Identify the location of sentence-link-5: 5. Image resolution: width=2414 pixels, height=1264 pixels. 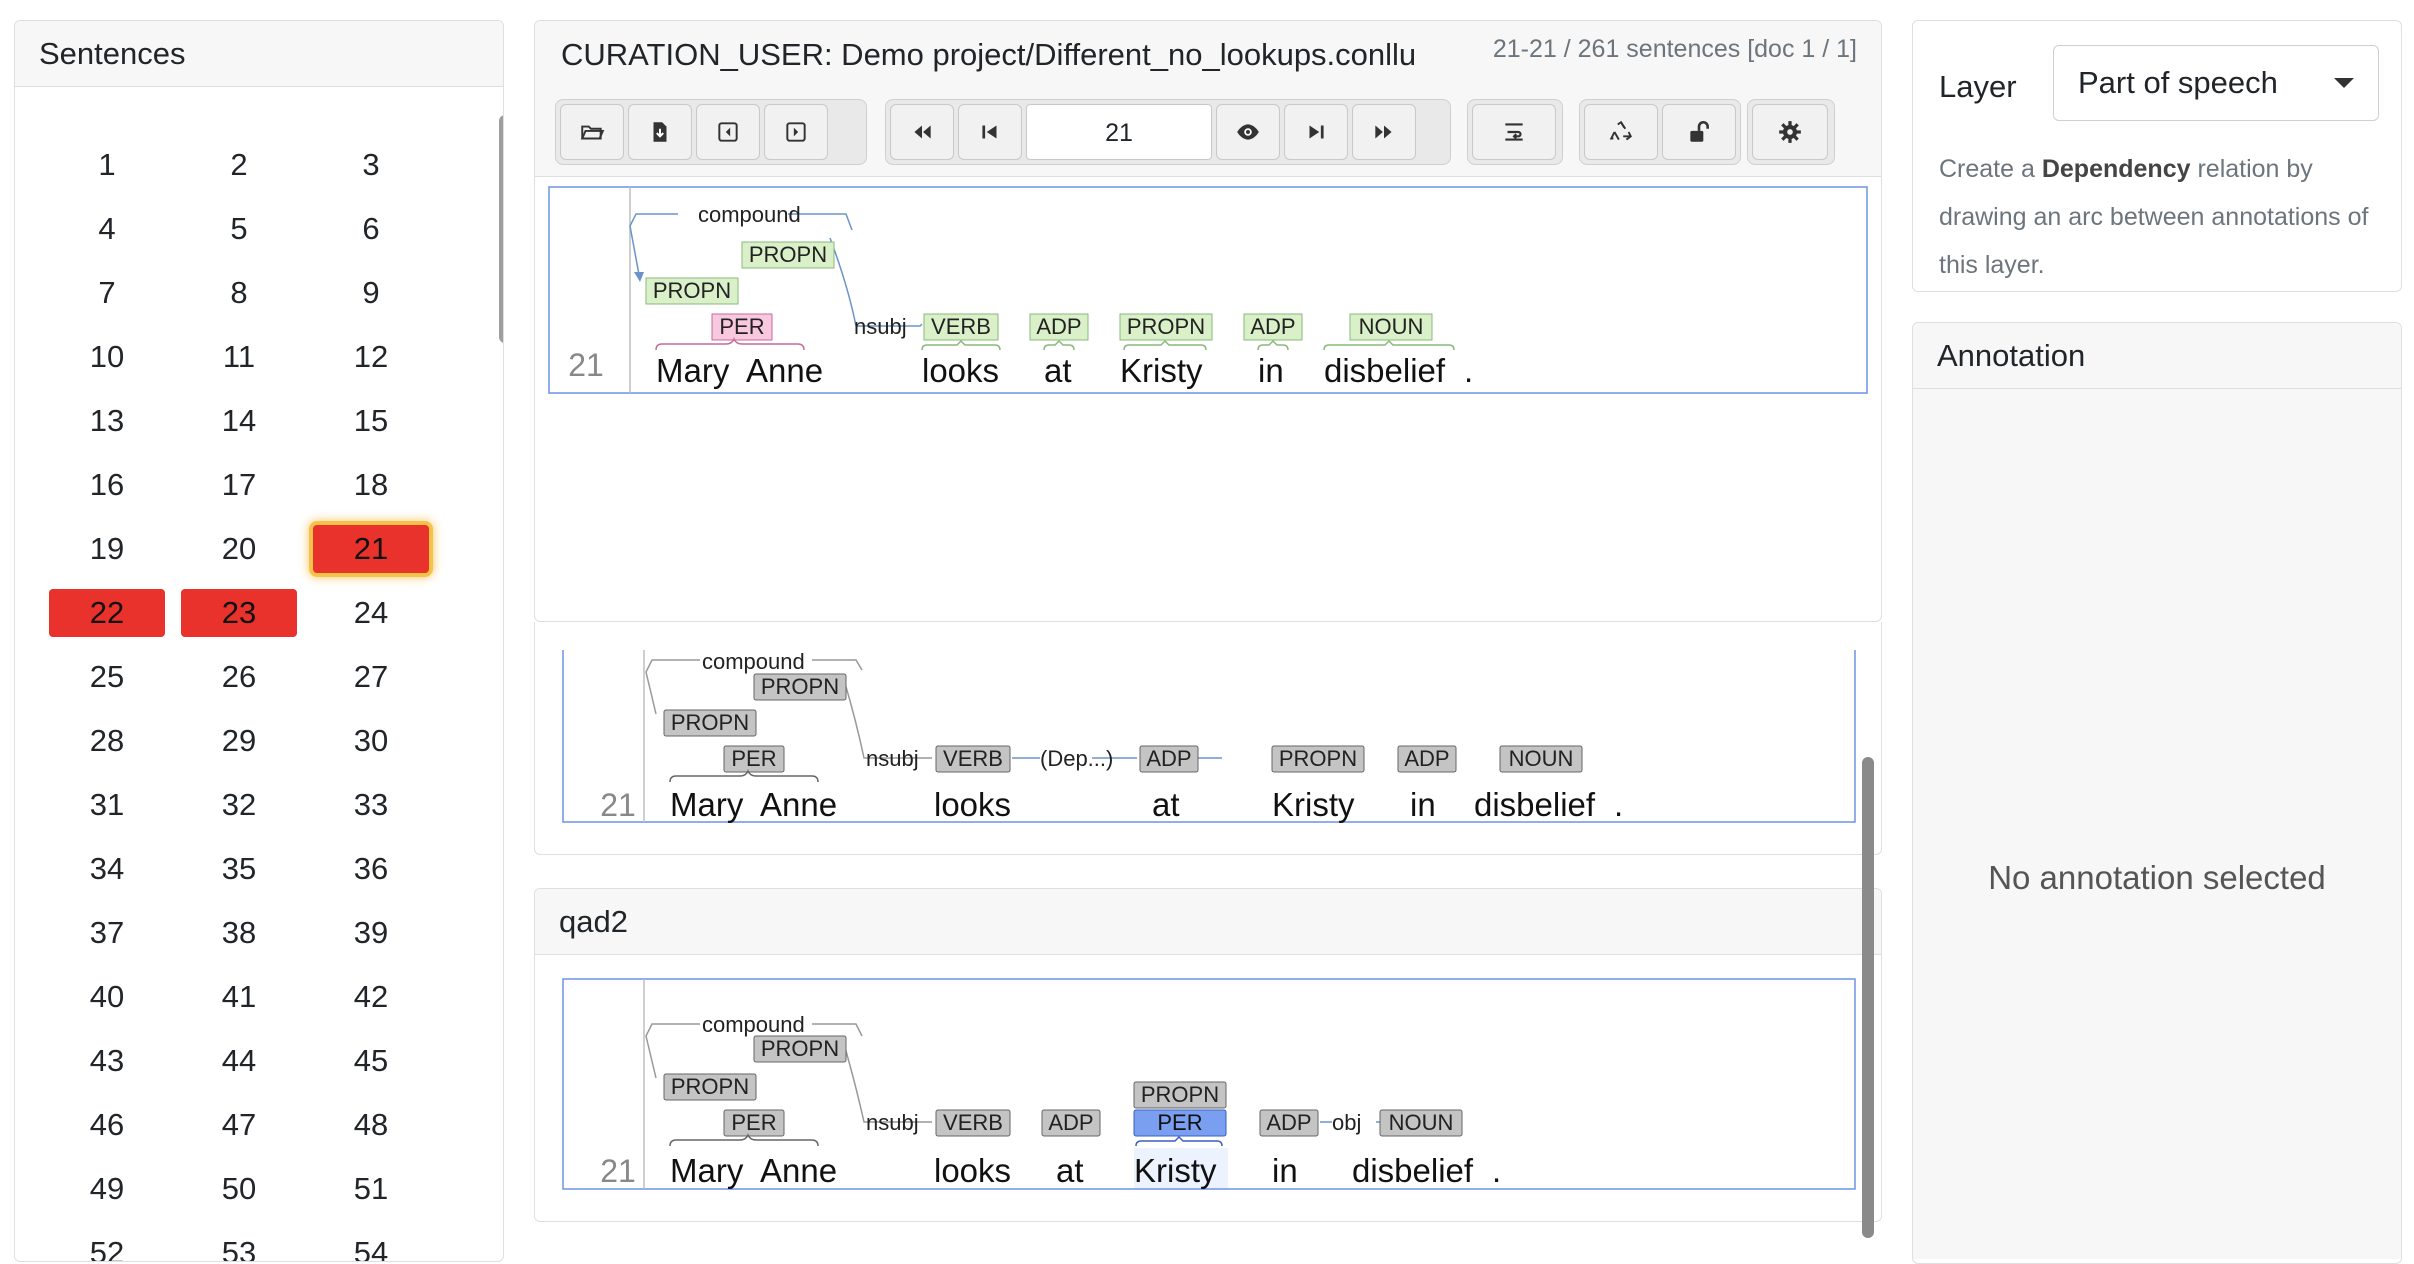
(239, 229).